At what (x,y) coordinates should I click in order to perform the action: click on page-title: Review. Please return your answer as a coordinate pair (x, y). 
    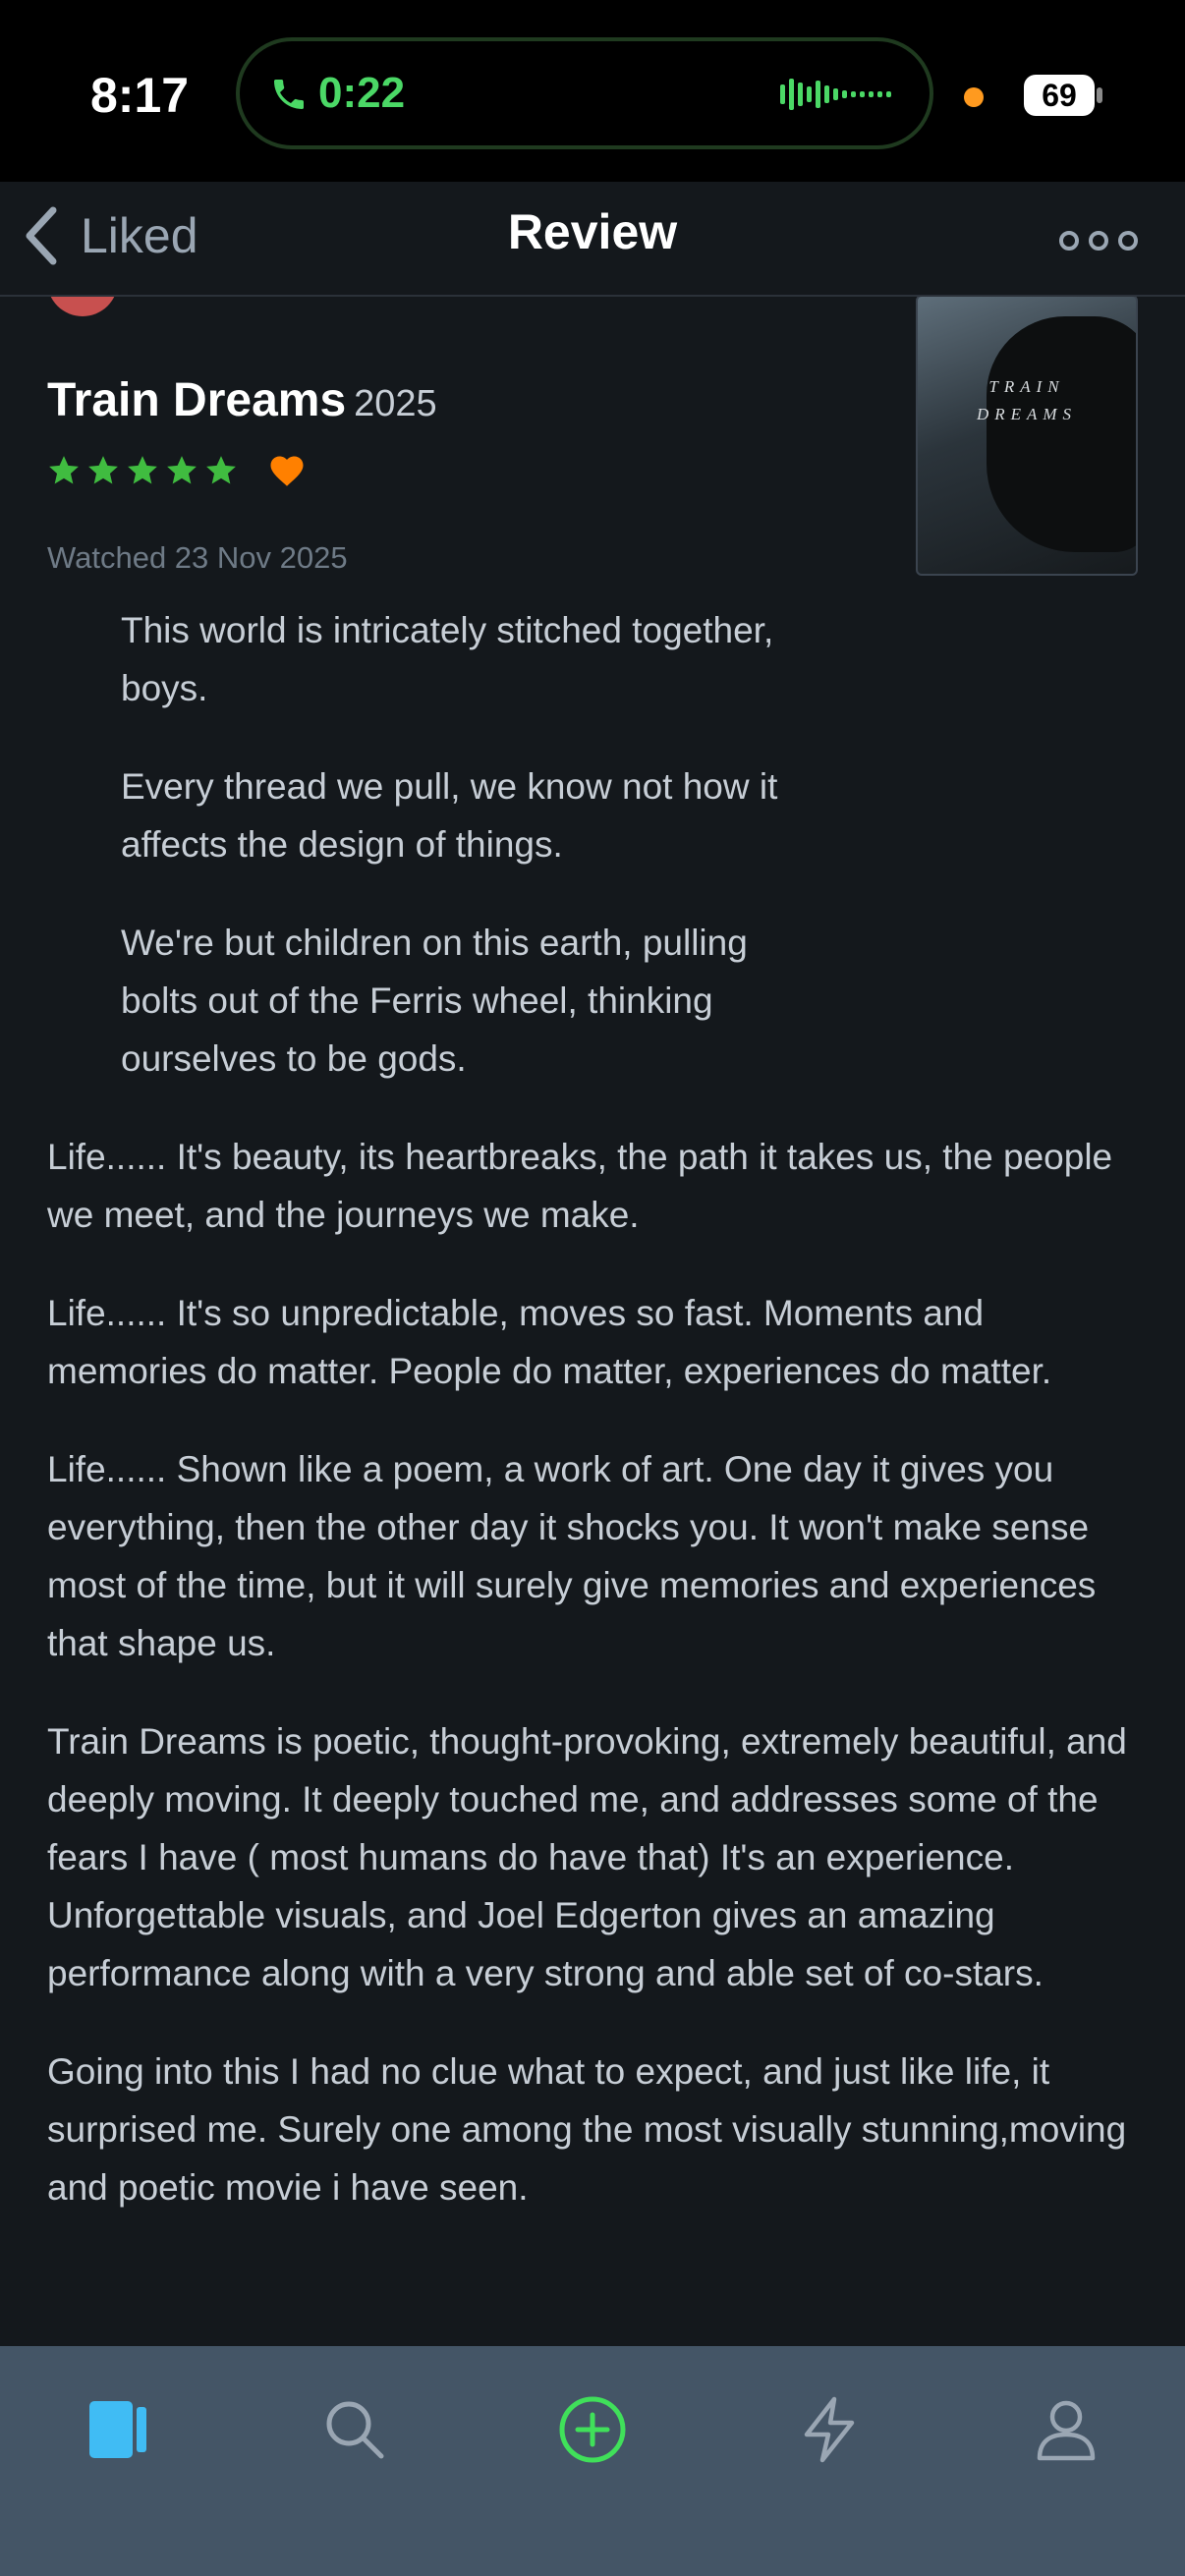
    Looking at the image, I should click on (592, 231).